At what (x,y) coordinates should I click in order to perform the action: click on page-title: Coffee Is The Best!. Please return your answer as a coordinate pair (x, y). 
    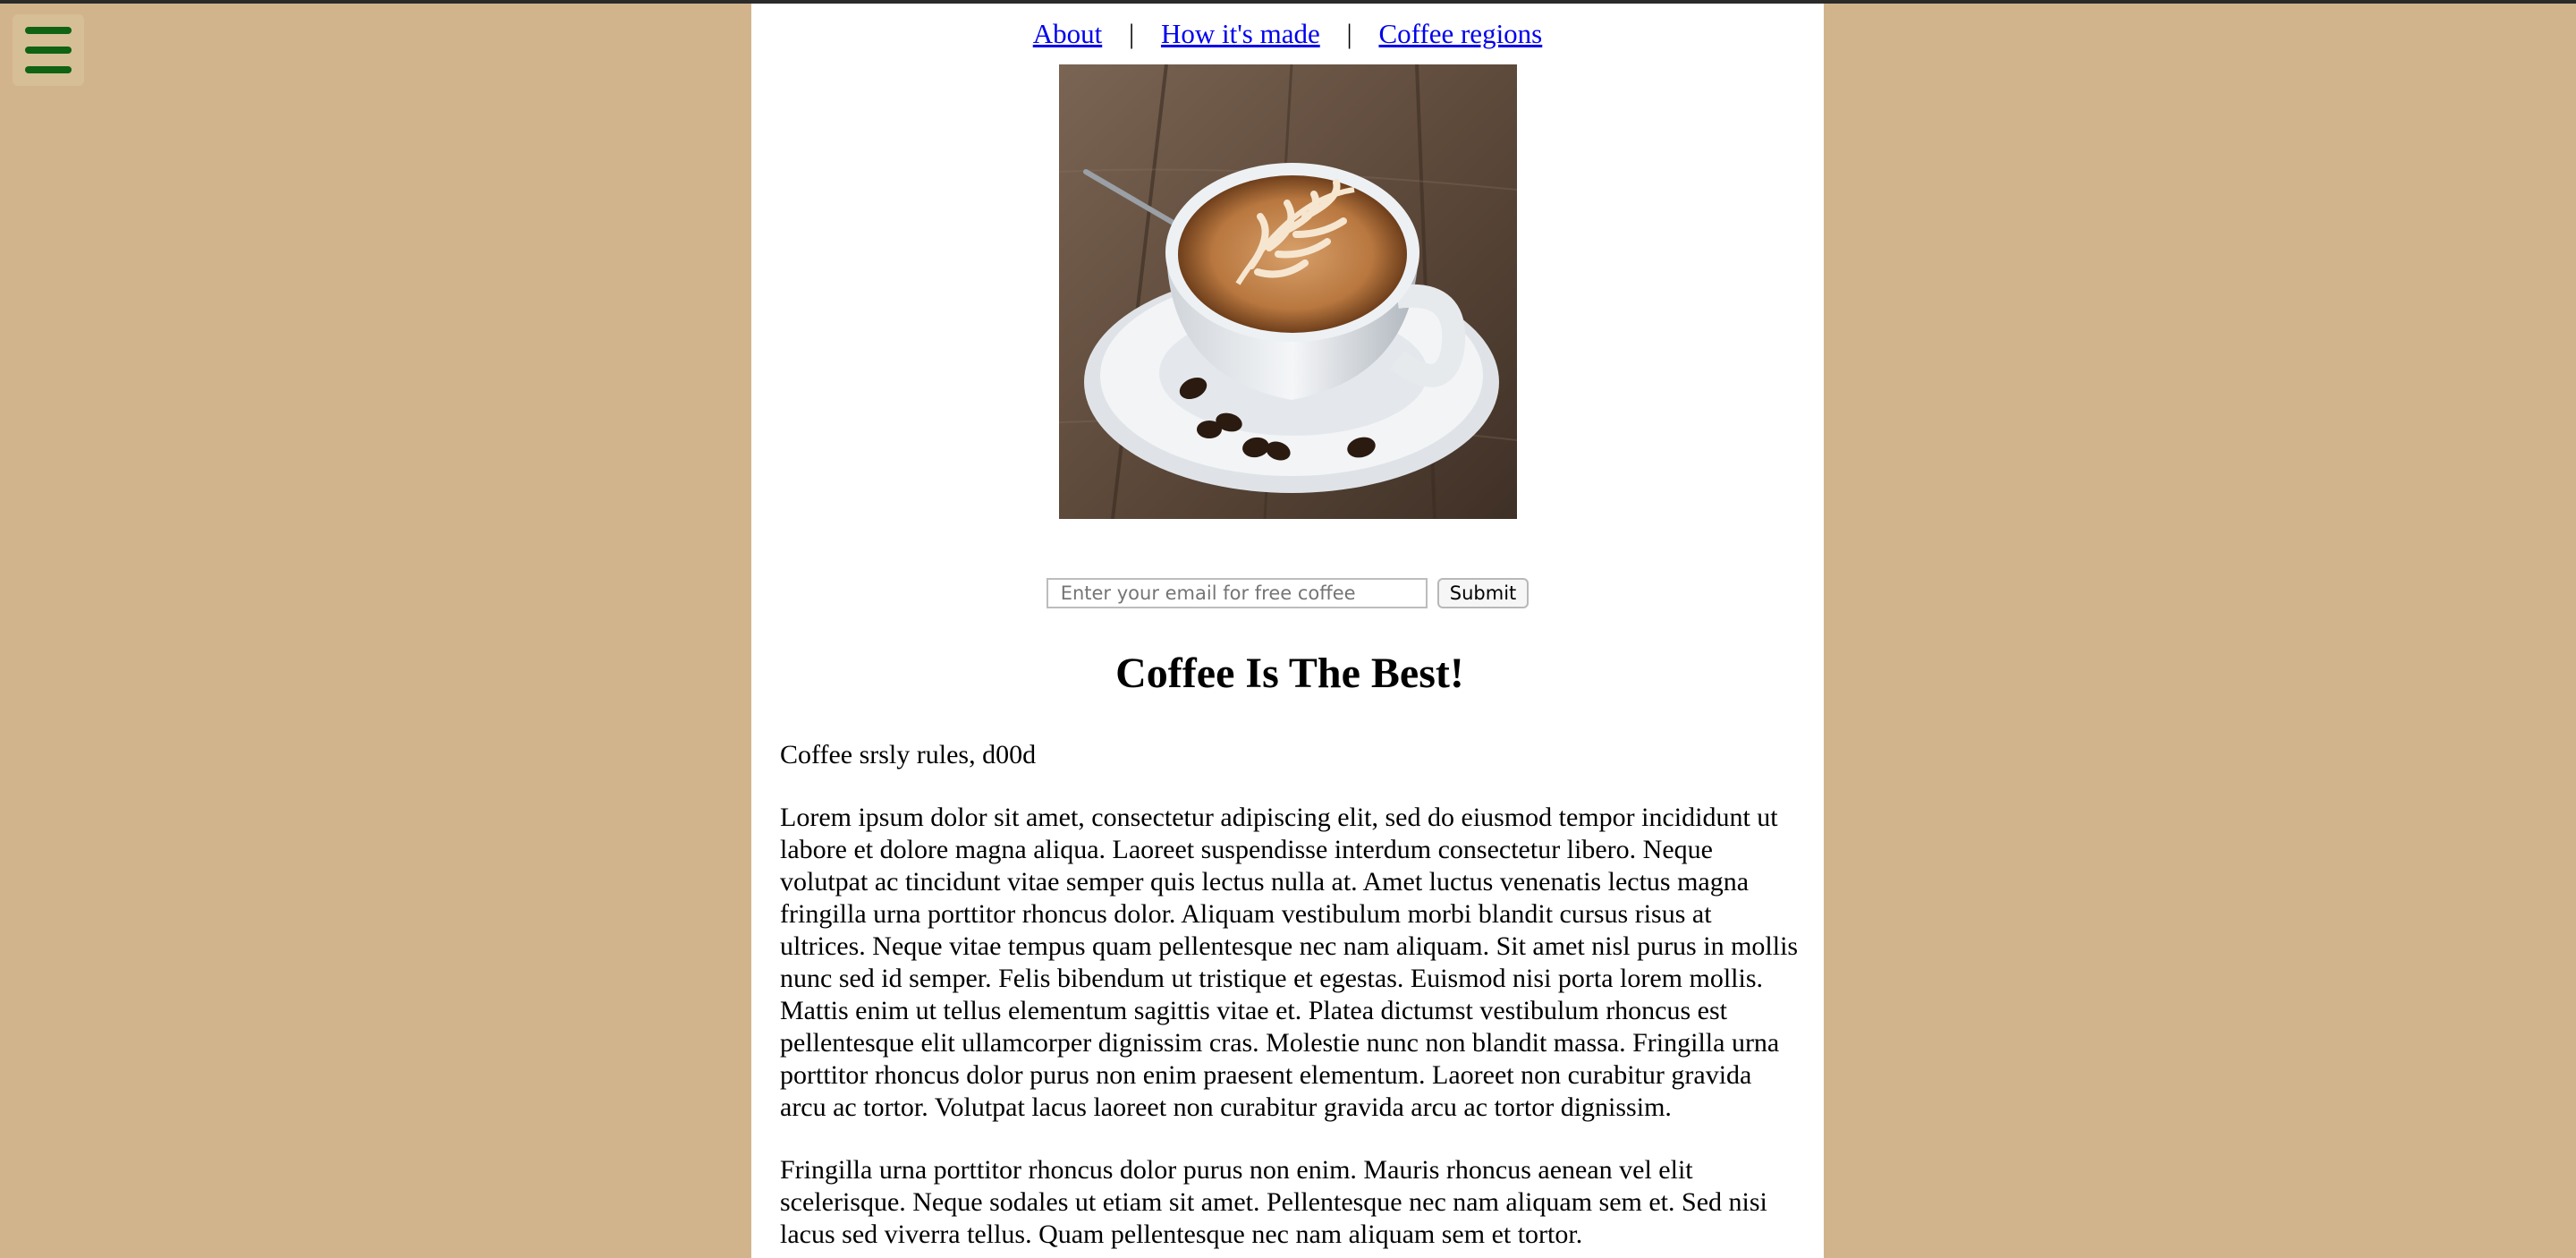
    Looking at the image, I should click on (1289, 673).